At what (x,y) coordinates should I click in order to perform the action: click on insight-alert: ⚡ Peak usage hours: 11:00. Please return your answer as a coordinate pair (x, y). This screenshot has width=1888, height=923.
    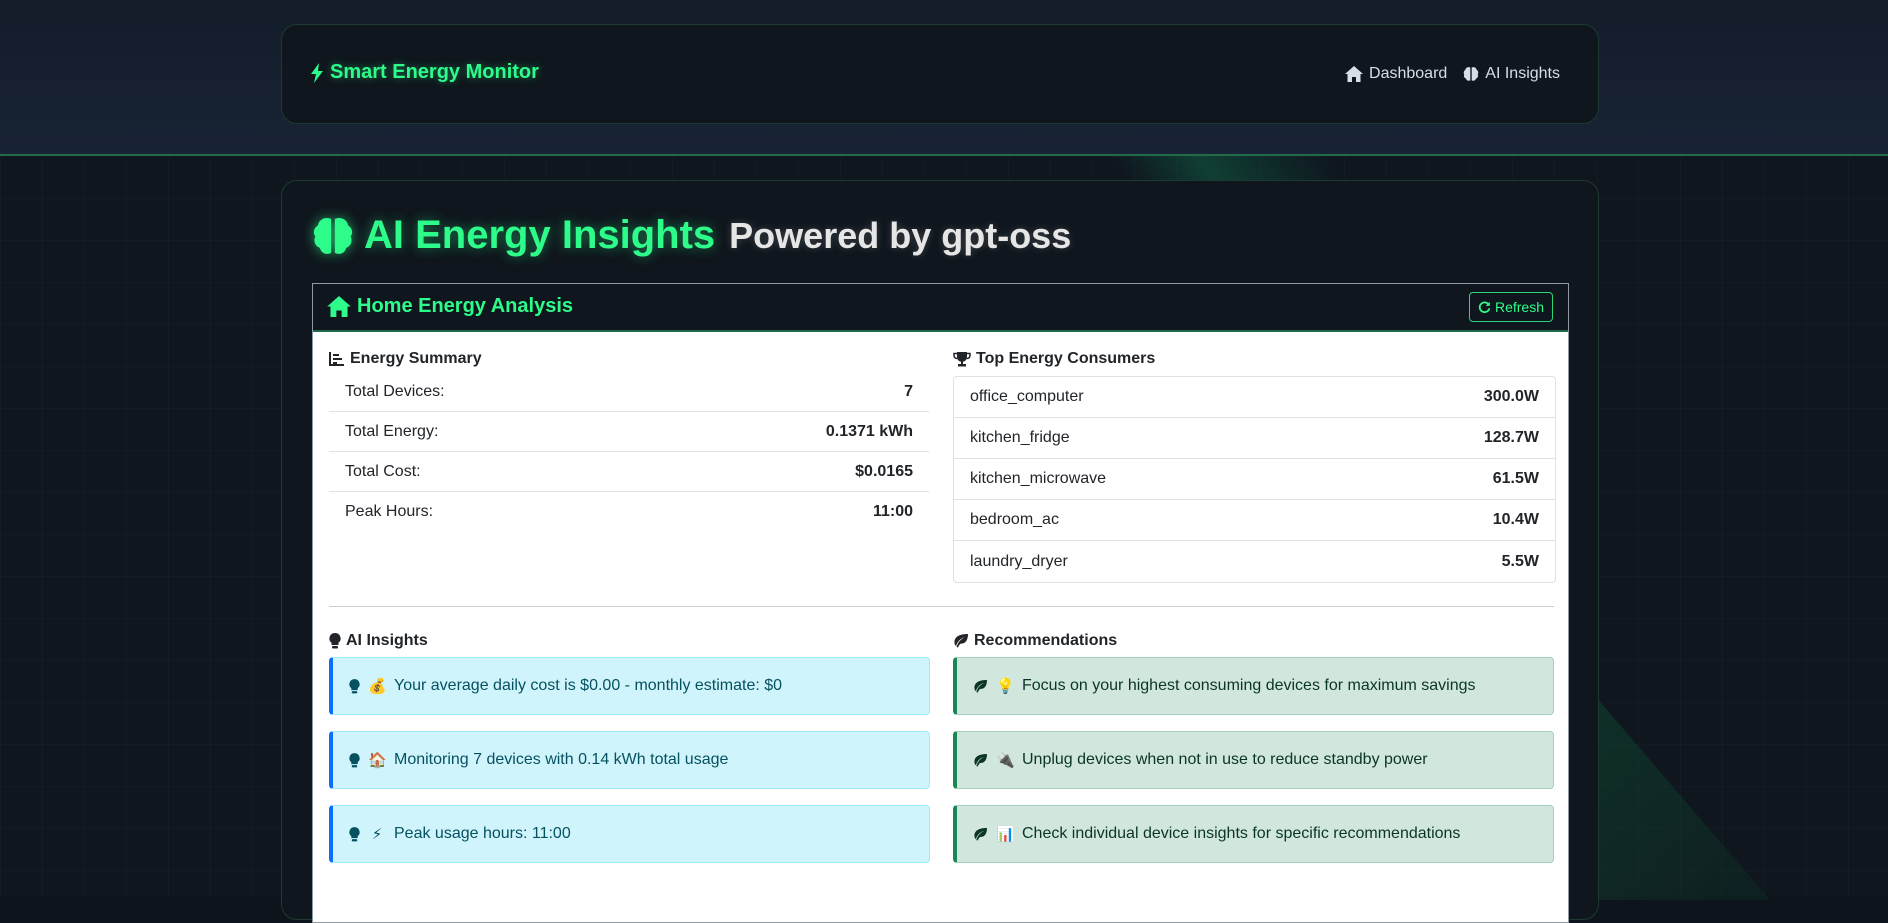
    Looking at the image, I should click on (629, 834).